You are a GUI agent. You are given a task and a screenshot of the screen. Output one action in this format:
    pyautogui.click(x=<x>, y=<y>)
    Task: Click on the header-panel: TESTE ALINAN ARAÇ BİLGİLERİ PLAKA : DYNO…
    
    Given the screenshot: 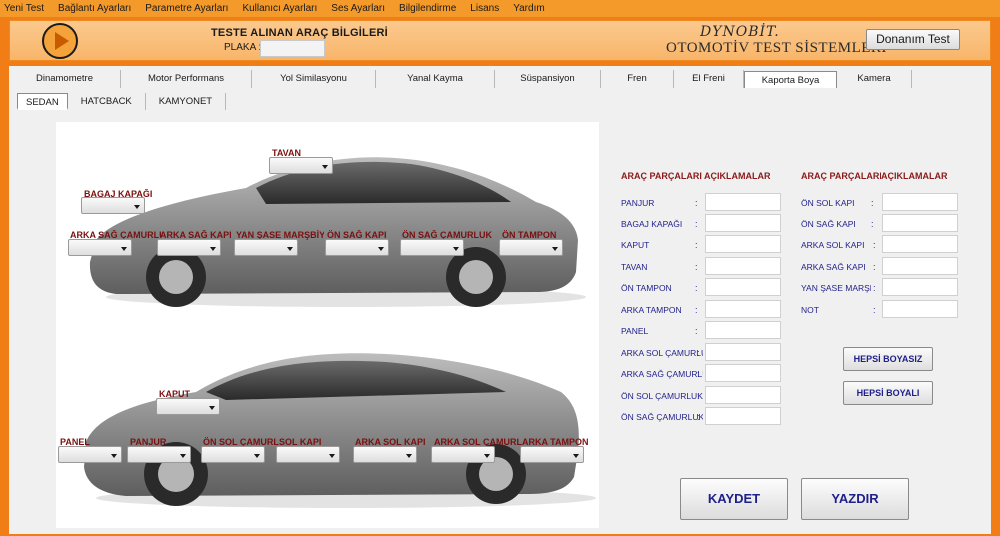 What is the action you would take?
    pyautogui.click(x=500, y=40)
    